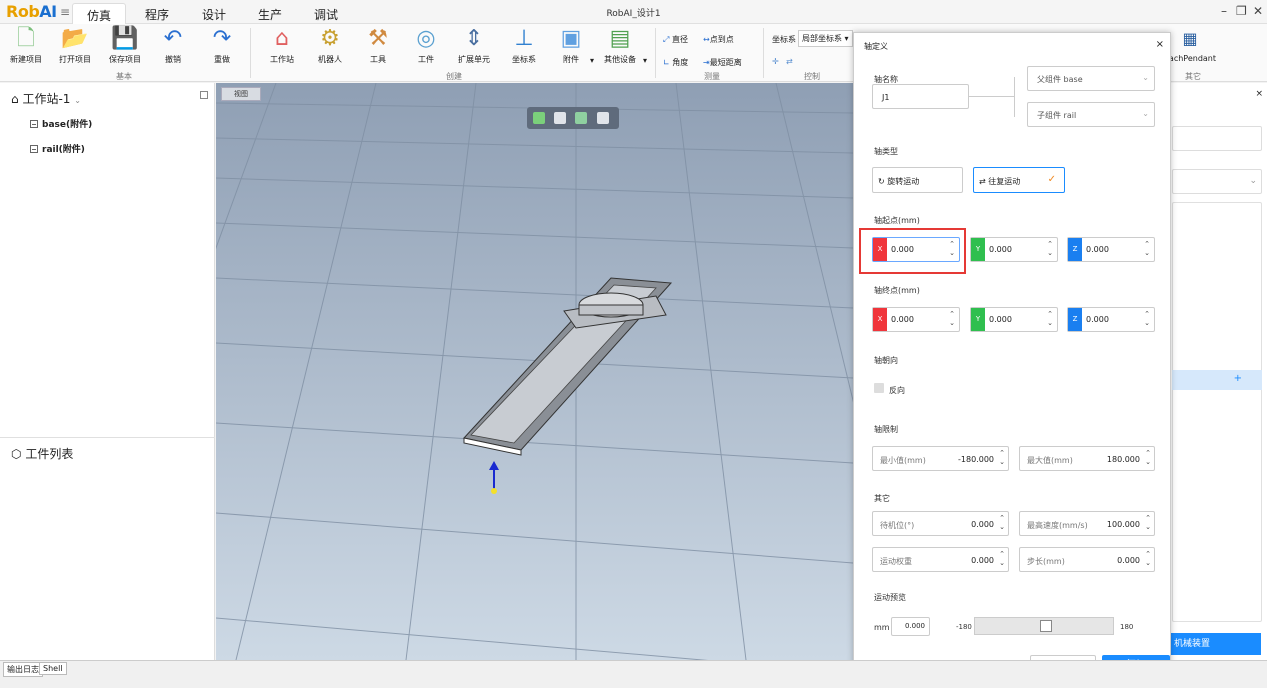  I want to click on tree-item-base: base(附件), so click(61, 123).